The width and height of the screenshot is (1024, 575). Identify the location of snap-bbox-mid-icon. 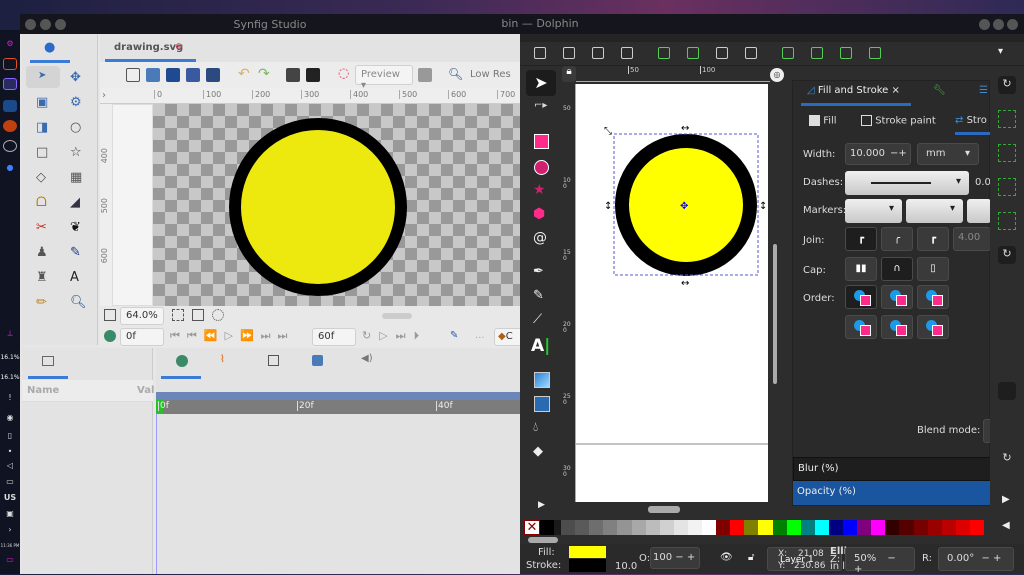
(1007, 221).